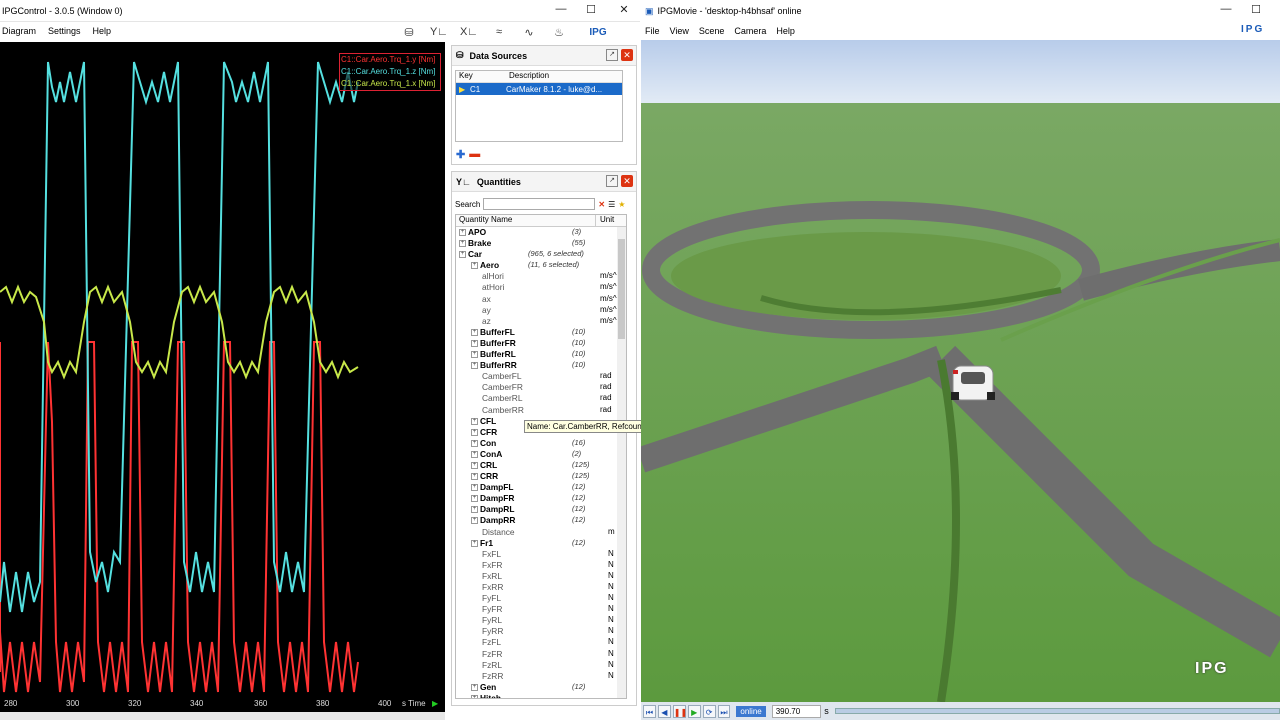 Image resolution: width=1280 pixels, height=720 pixels. Describe the element at coordinates (526, 220) in the screenshot. I see `col-quantity-name: Quantity Name` at that location.